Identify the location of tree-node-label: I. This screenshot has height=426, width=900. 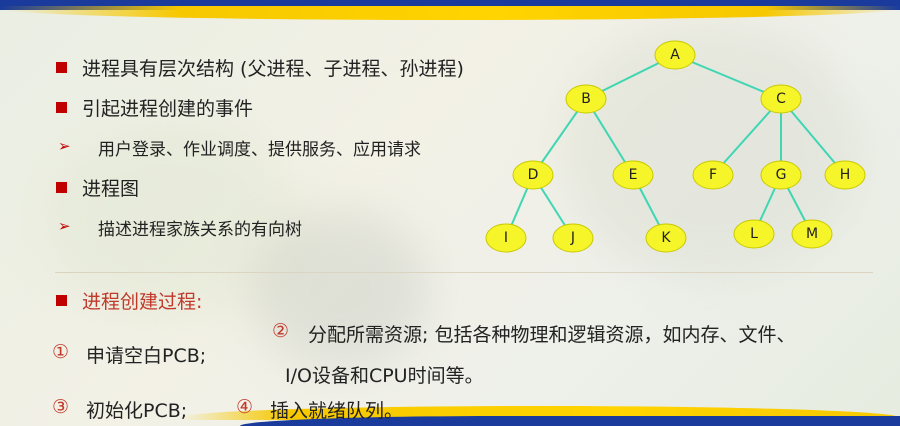
(506, 238).